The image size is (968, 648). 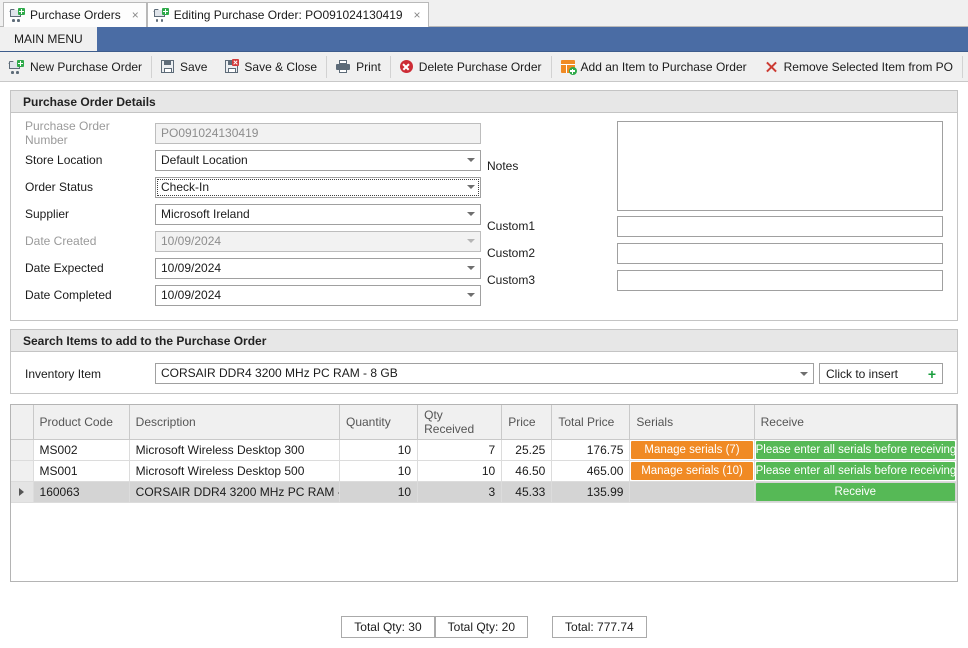 What do you see at coordinates (48, 39) in the screenshot?
I see `menu-main-menu: MAIN MENU` at bounding box center [48, 39].